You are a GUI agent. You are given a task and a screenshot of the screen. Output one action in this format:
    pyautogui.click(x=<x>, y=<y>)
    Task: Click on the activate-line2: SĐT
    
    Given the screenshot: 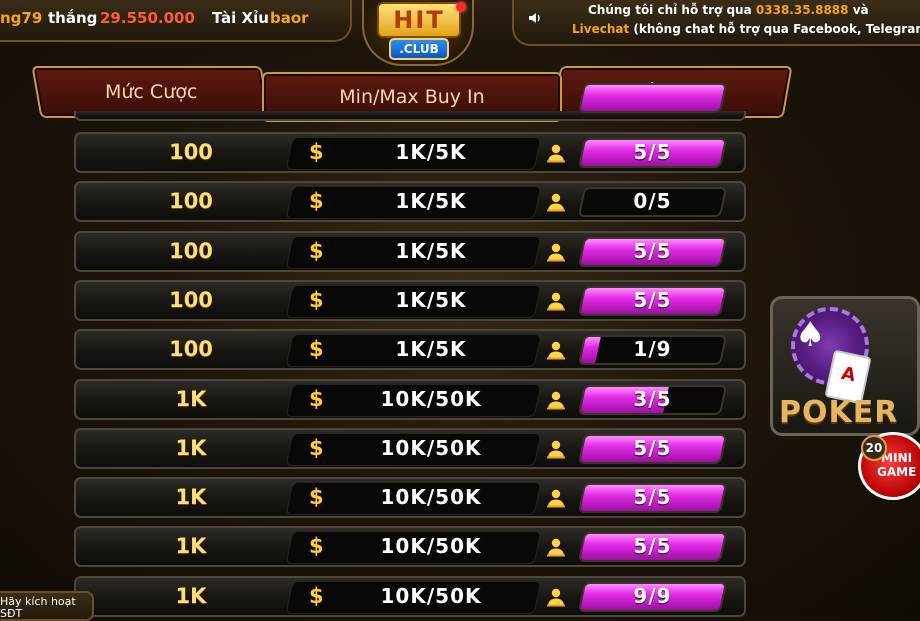 What is the action you would take?
    pyautogui.click(x=11, y=613)
    